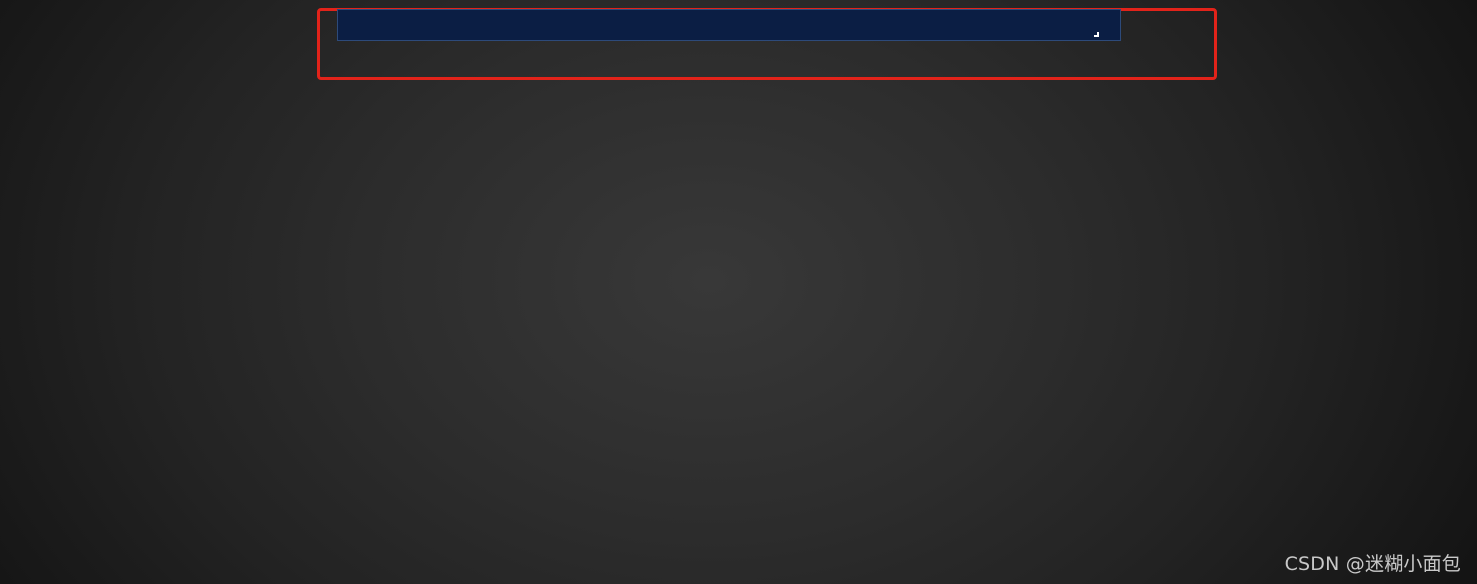 Image resolution: width=1477 pixels, height=584 pixels. I want to click on resize-grip-icon, so click(1096, 34).